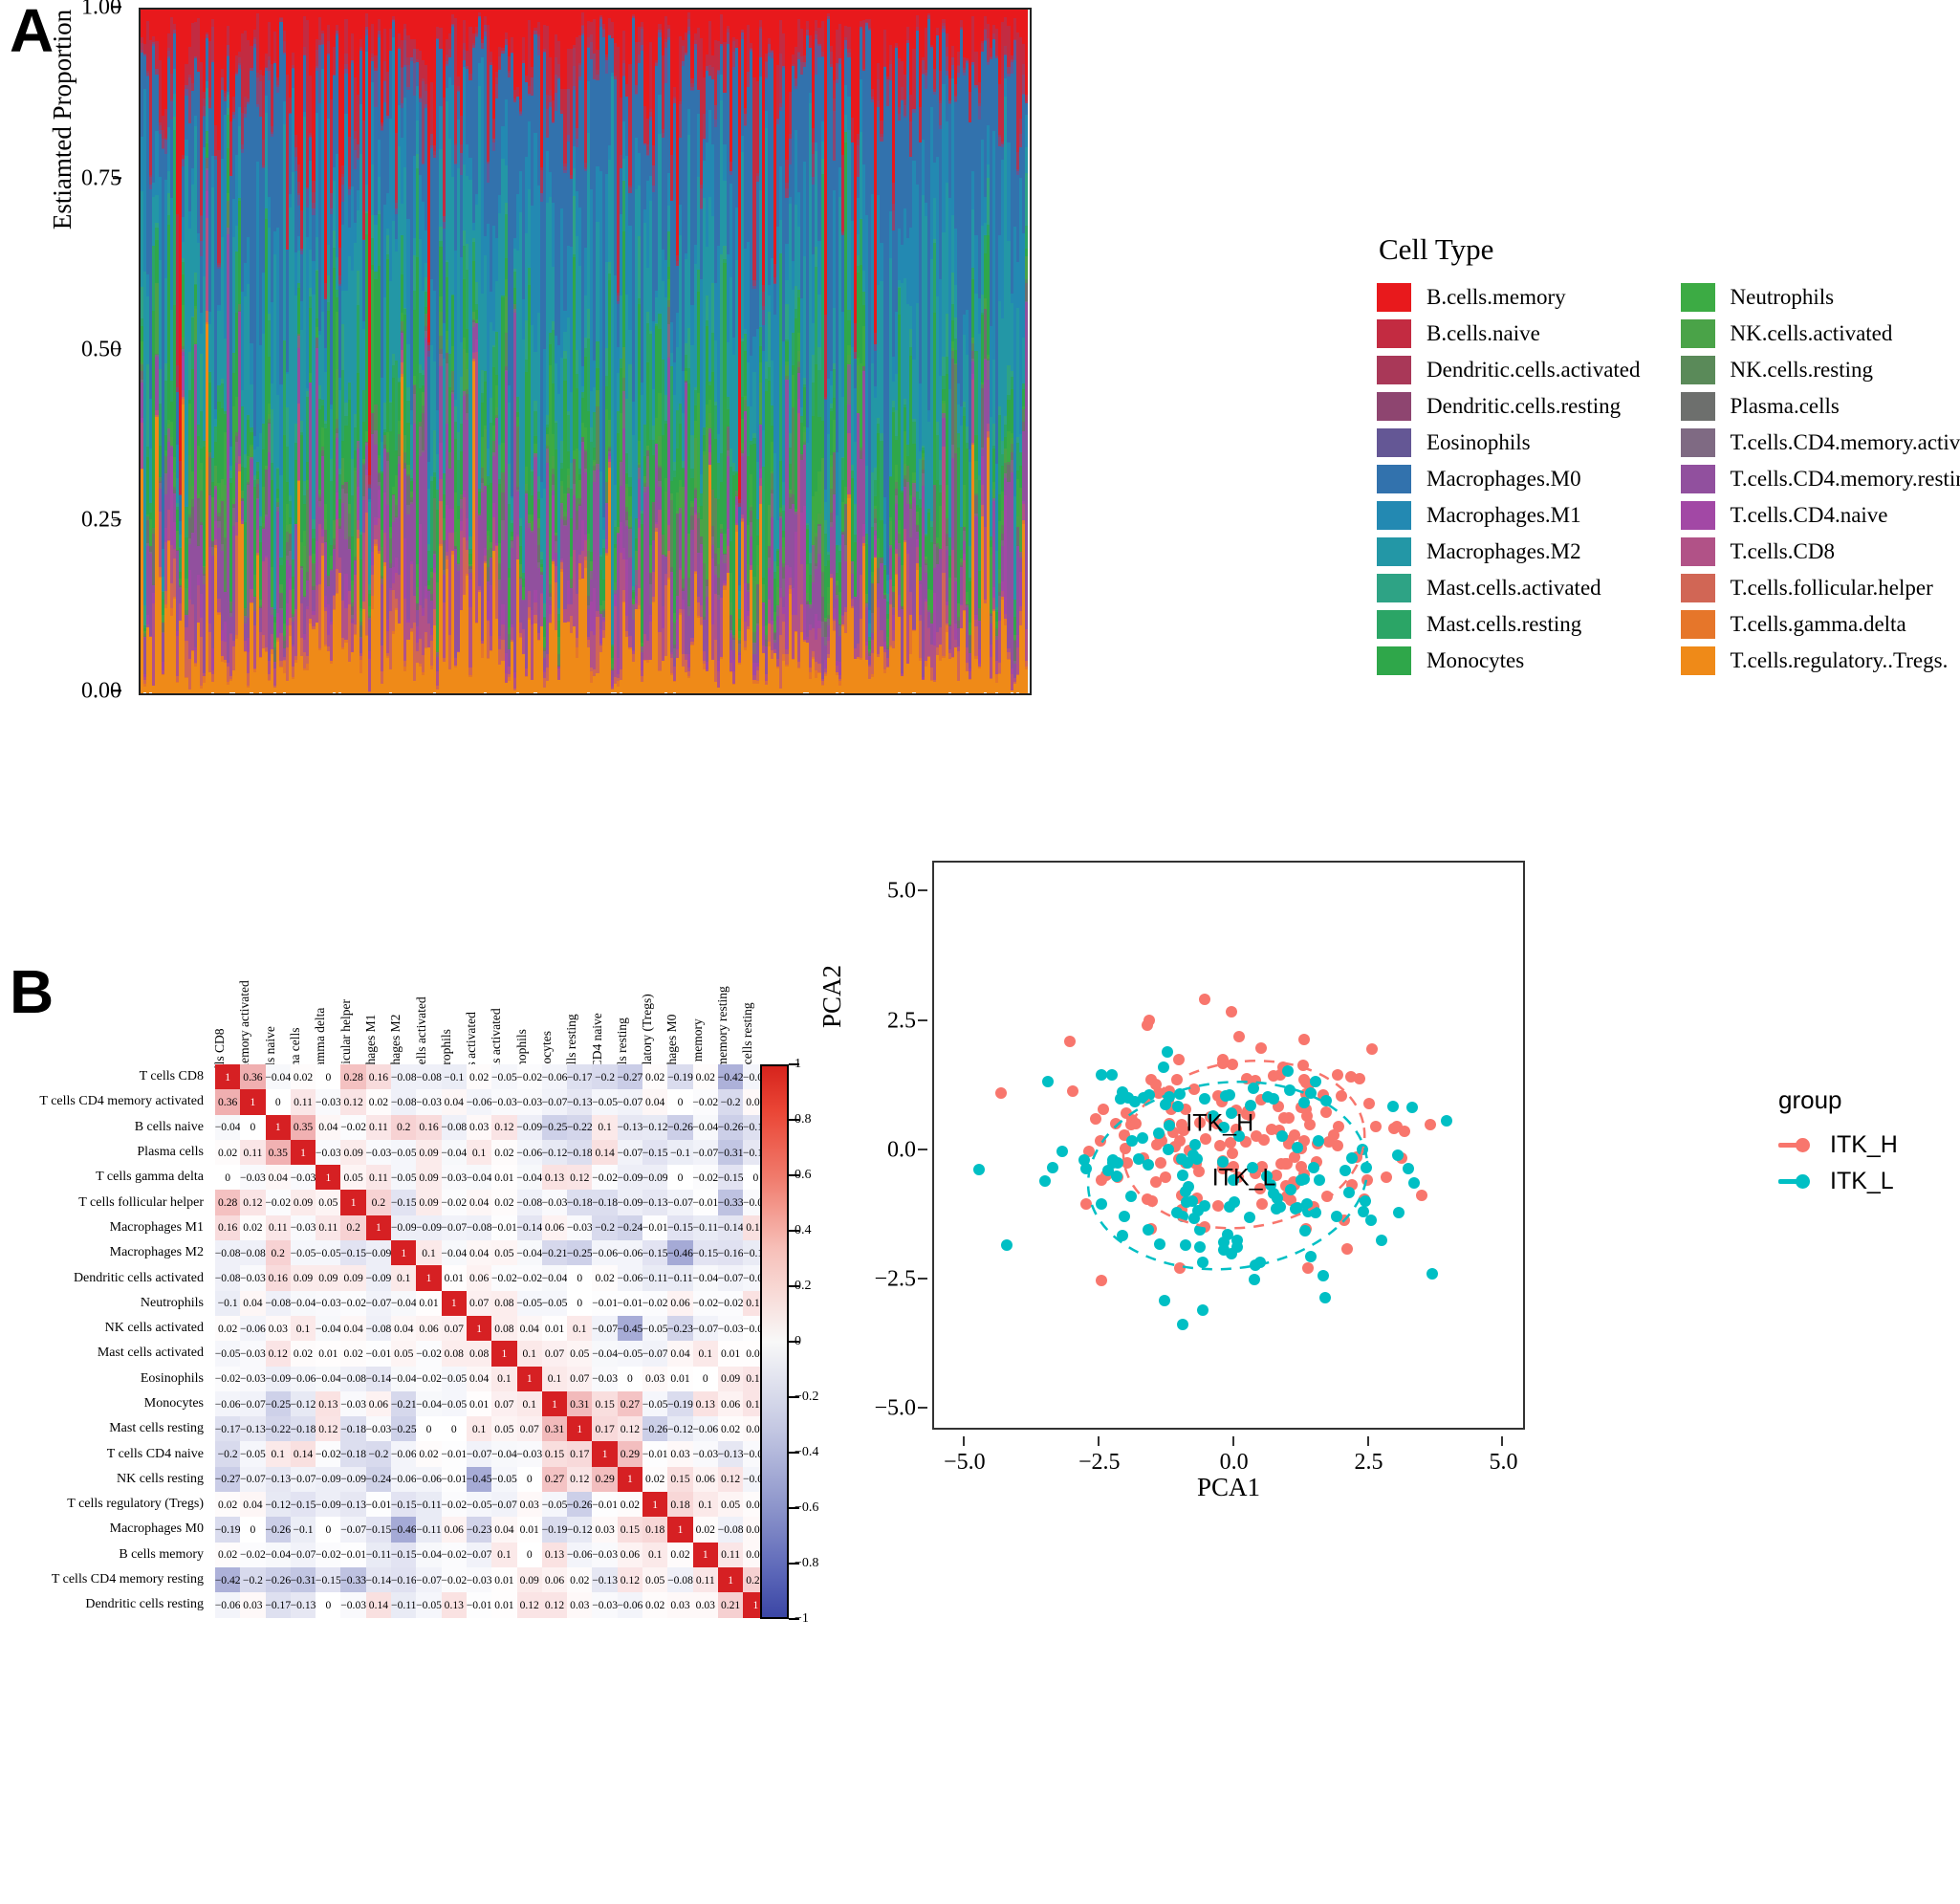 This screenshot has height=1904, width=1960. I want to click on panel-a-y-tick: 1.00, so click(101, 10).